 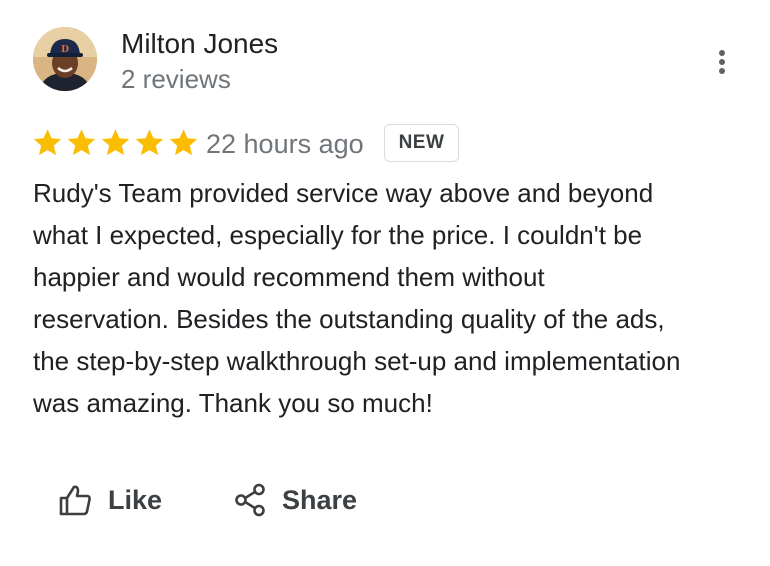 What do you see at coordinates (250, 500) in the screenshot?
I see `share-icon` at bounding box center [250, 500].